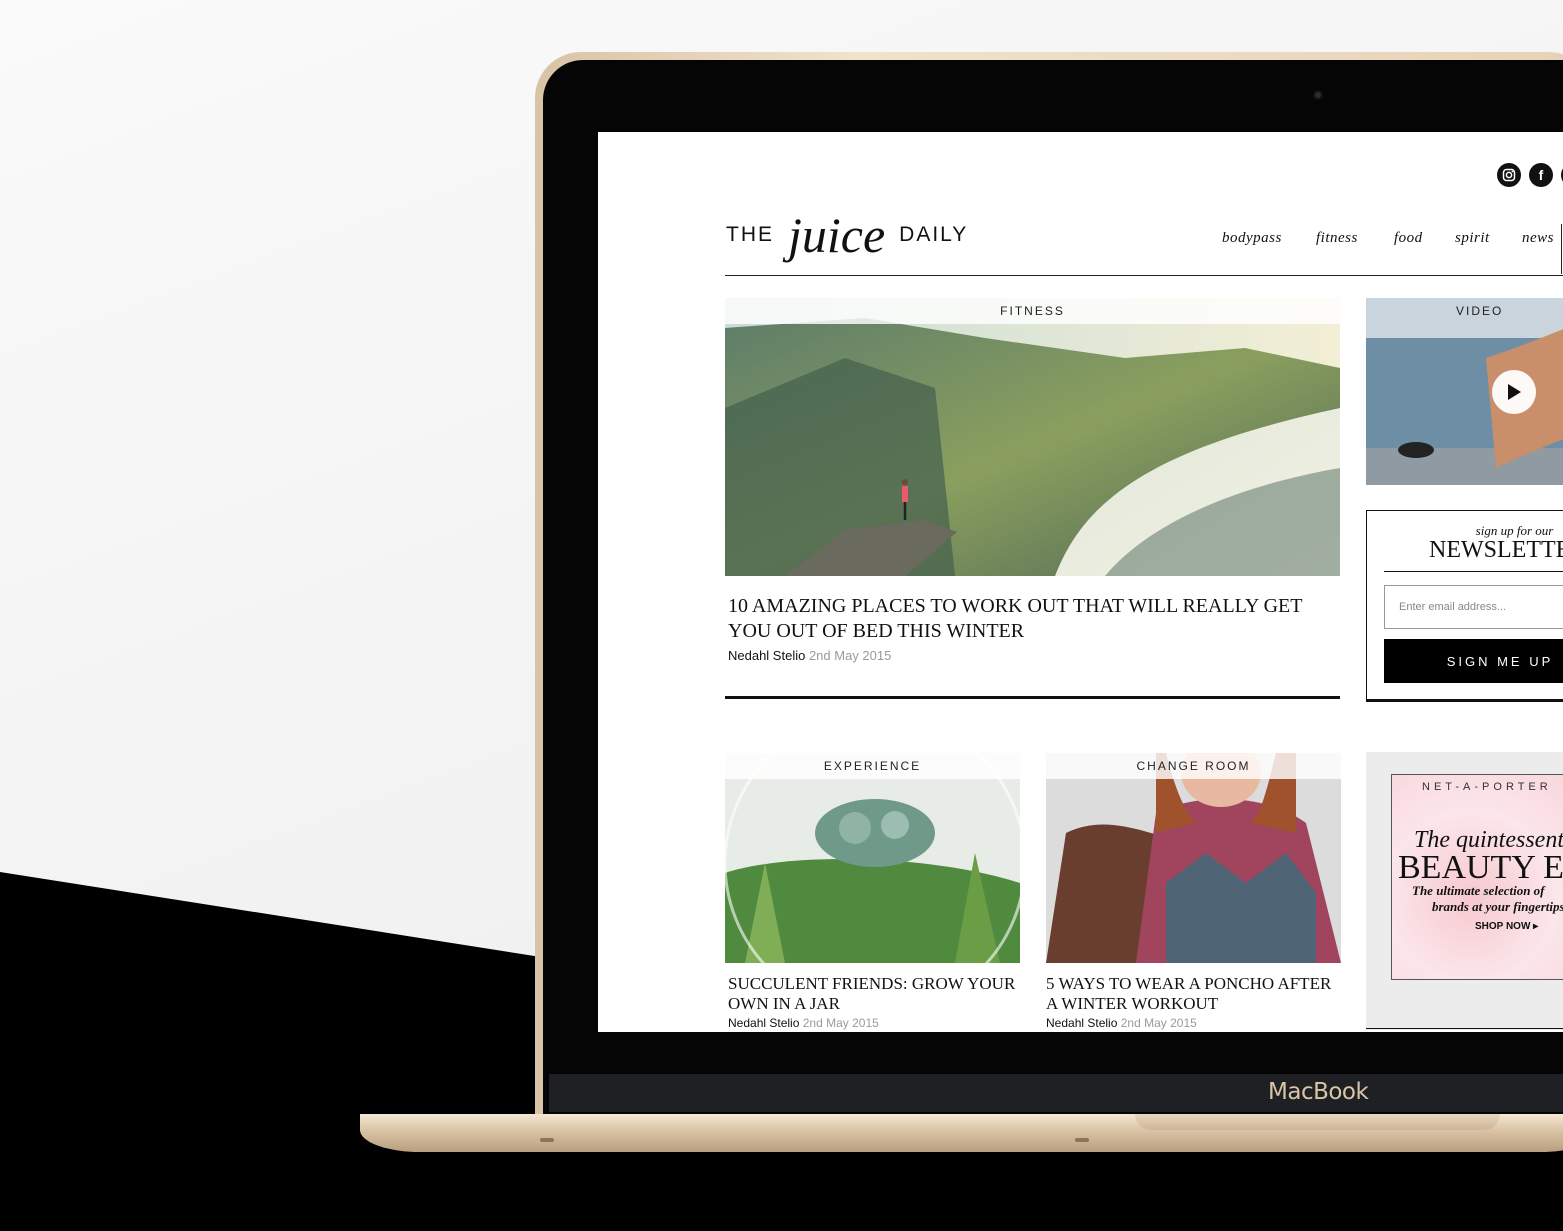 The image size is (1563, 1231). Describe the element at coordinates (1509, 175) in the screenshot. I see `instagram-icon` at that location.